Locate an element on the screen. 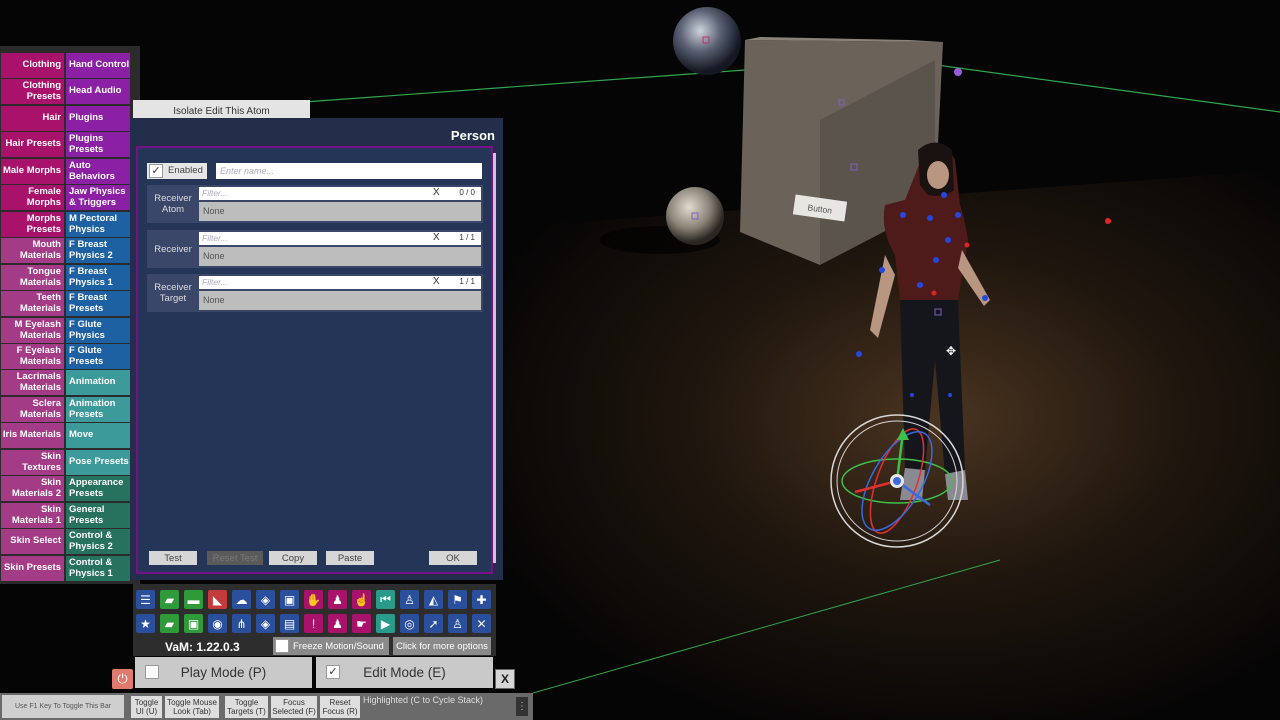 The width and height of the screenshot is (1280, 720). unity-icon: ◭ is located at coordinates (433, 599).